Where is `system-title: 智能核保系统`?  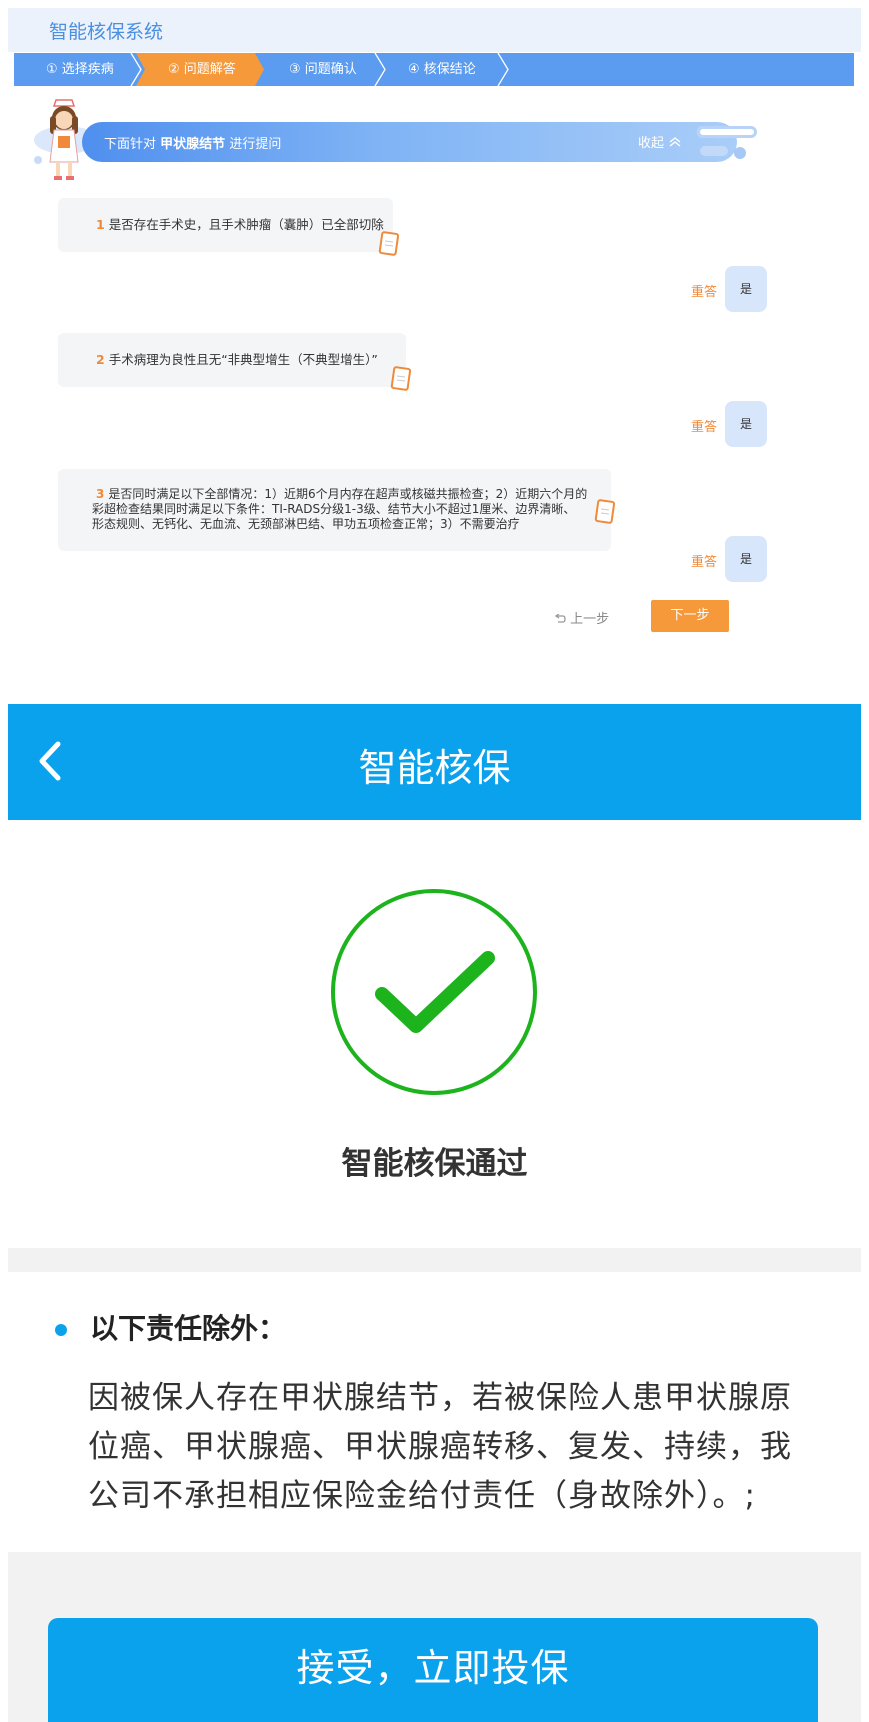 system-title: 智能核保系统 is located at coordinates (106, 32).